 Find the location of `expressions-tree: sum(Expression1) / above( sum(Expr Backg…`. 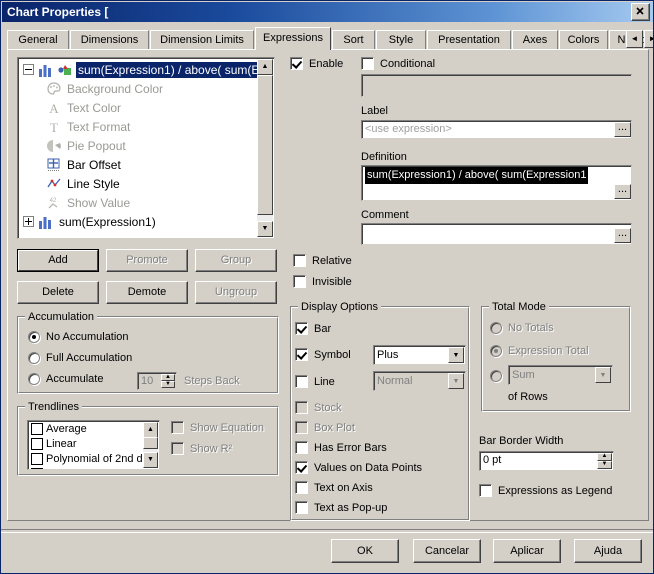

expressions-tree: sum(Expression1) / above( sum(Expr Backg… is located at coordinates (146, 148).